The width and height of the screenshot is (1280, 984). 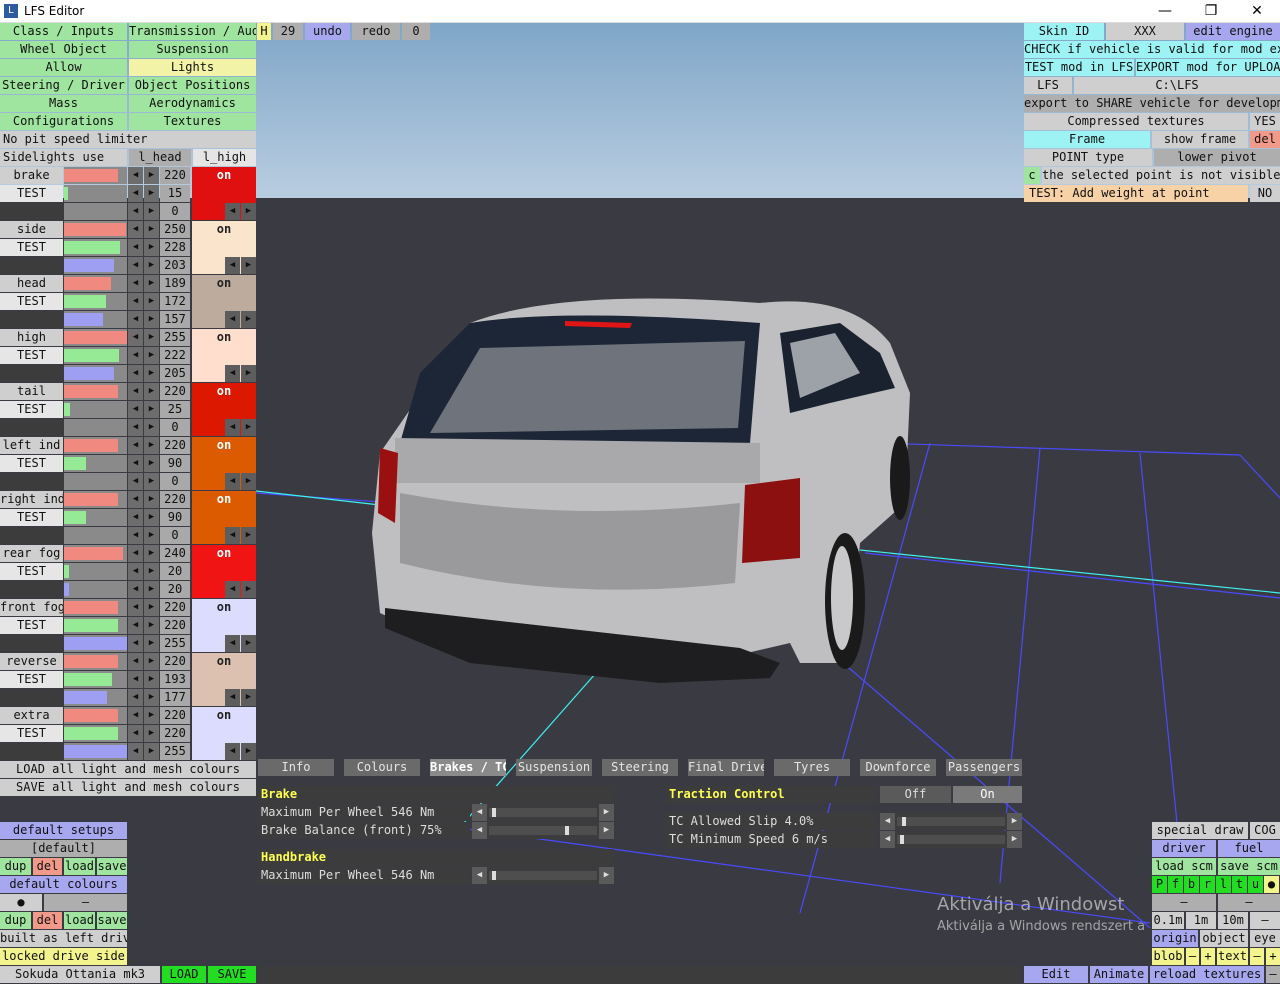 What do you see at coordinates (63, 67) in the screenshot?
I see `tab-allow: Allow` at bounding box center [63, 67].